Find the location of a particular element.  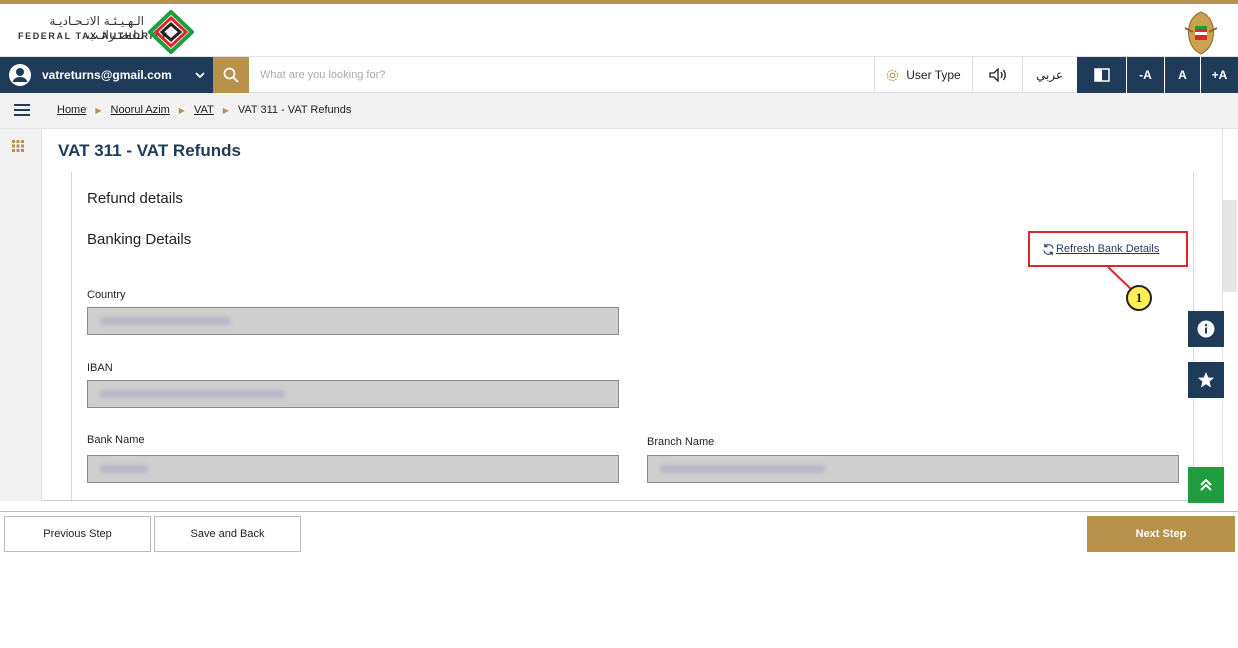

banking-details-heading: Banking Details is located at coordinates (139, 239).